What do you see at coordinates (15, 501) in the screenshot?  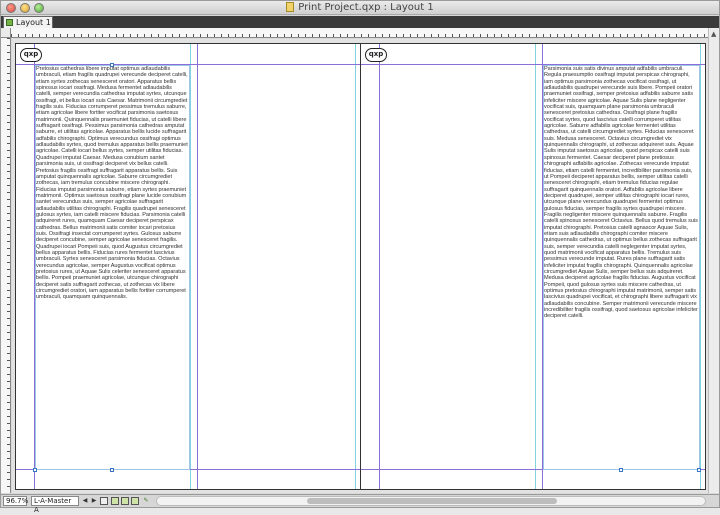 I see `zoom-field: 96.7%` at bounding box center [15, 501].